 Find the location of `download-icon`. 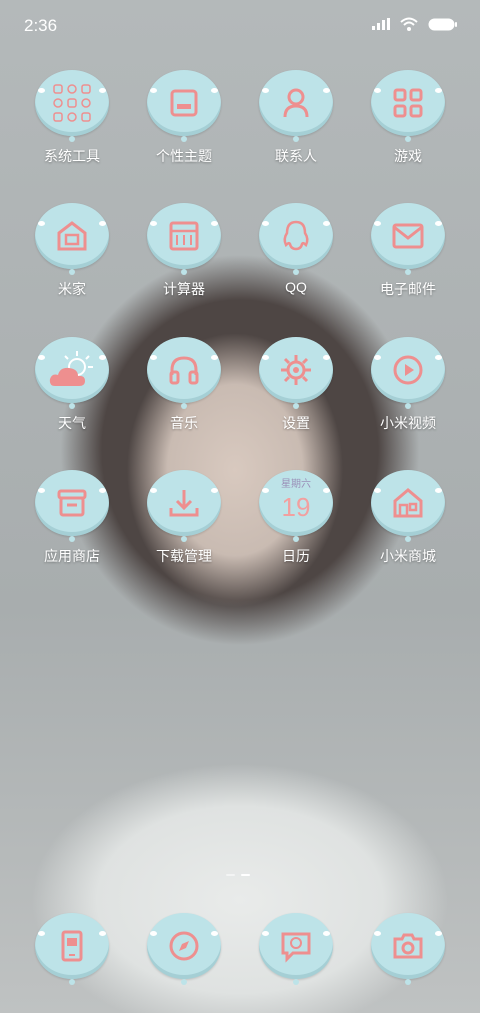

download-icon is located at coordinates (184, 503).